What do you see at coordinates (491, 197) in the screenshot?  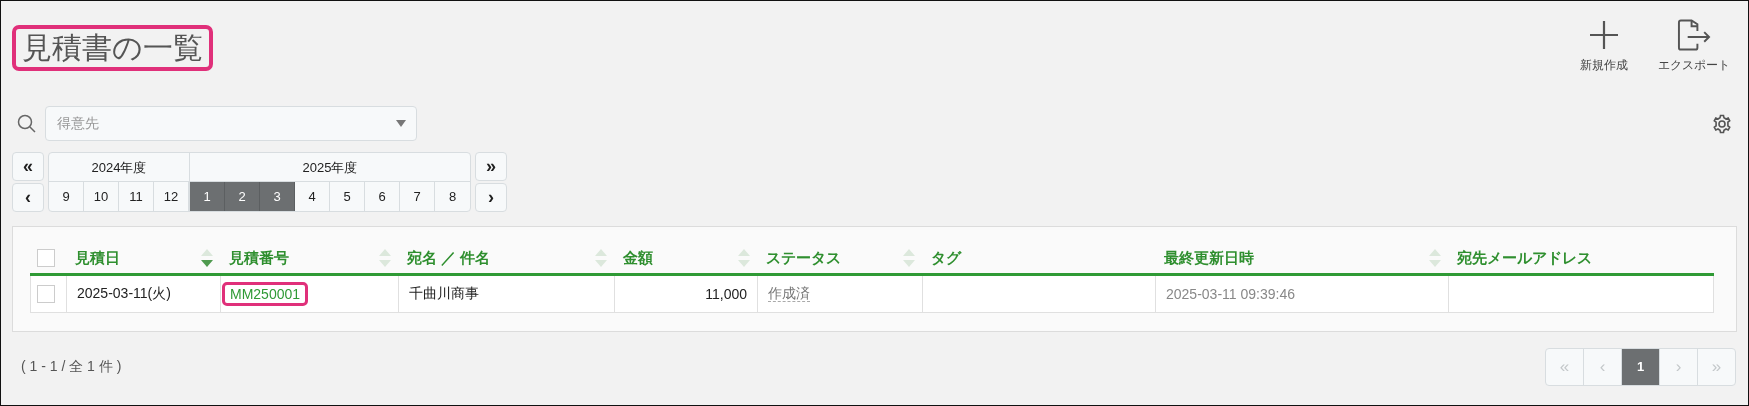 I see `next-month-button: ›` at bounding box center [491, 197].